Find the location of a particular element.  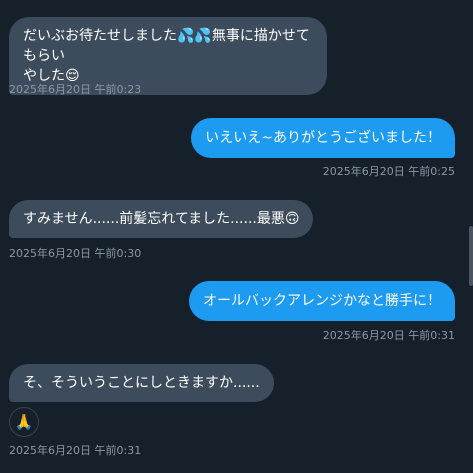

message-timestamp: 2025年6月20日 午前0:23 is located at coordinates (75, 89).